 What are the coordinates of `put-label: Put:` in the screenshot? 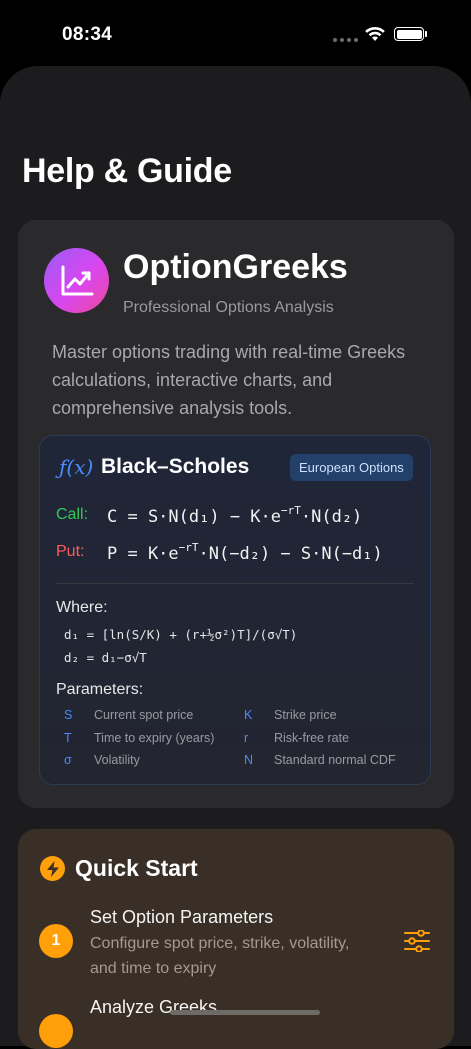 It's located at (70, 551).